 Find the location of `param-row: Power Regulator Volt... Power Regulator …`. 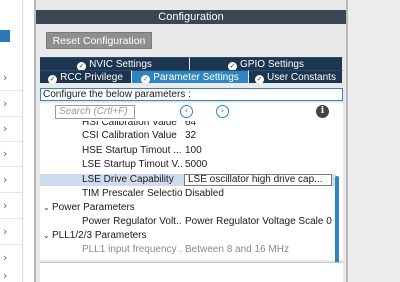

param-row: Power Regulator Volt... Power Regulator … is located at coordinates (188, 222).